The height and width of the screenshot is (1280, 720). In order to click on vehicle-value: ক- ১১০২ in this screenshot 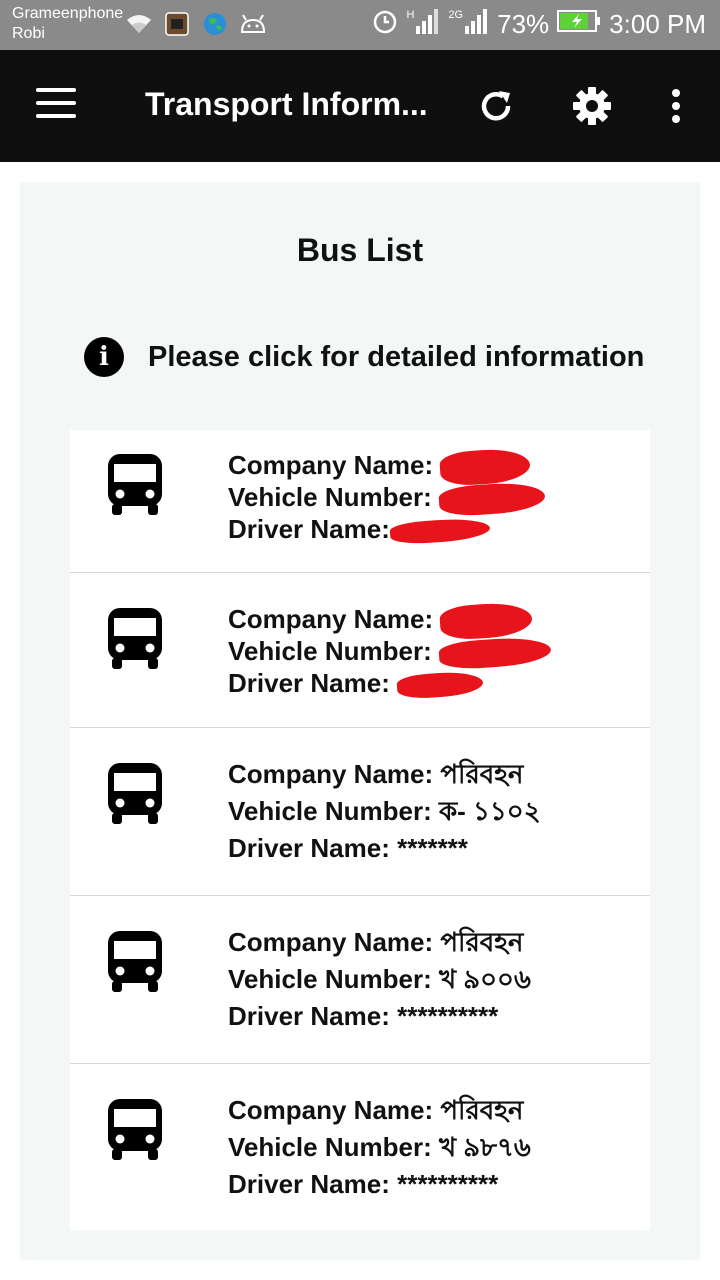, I will do `click(489, 811)`.